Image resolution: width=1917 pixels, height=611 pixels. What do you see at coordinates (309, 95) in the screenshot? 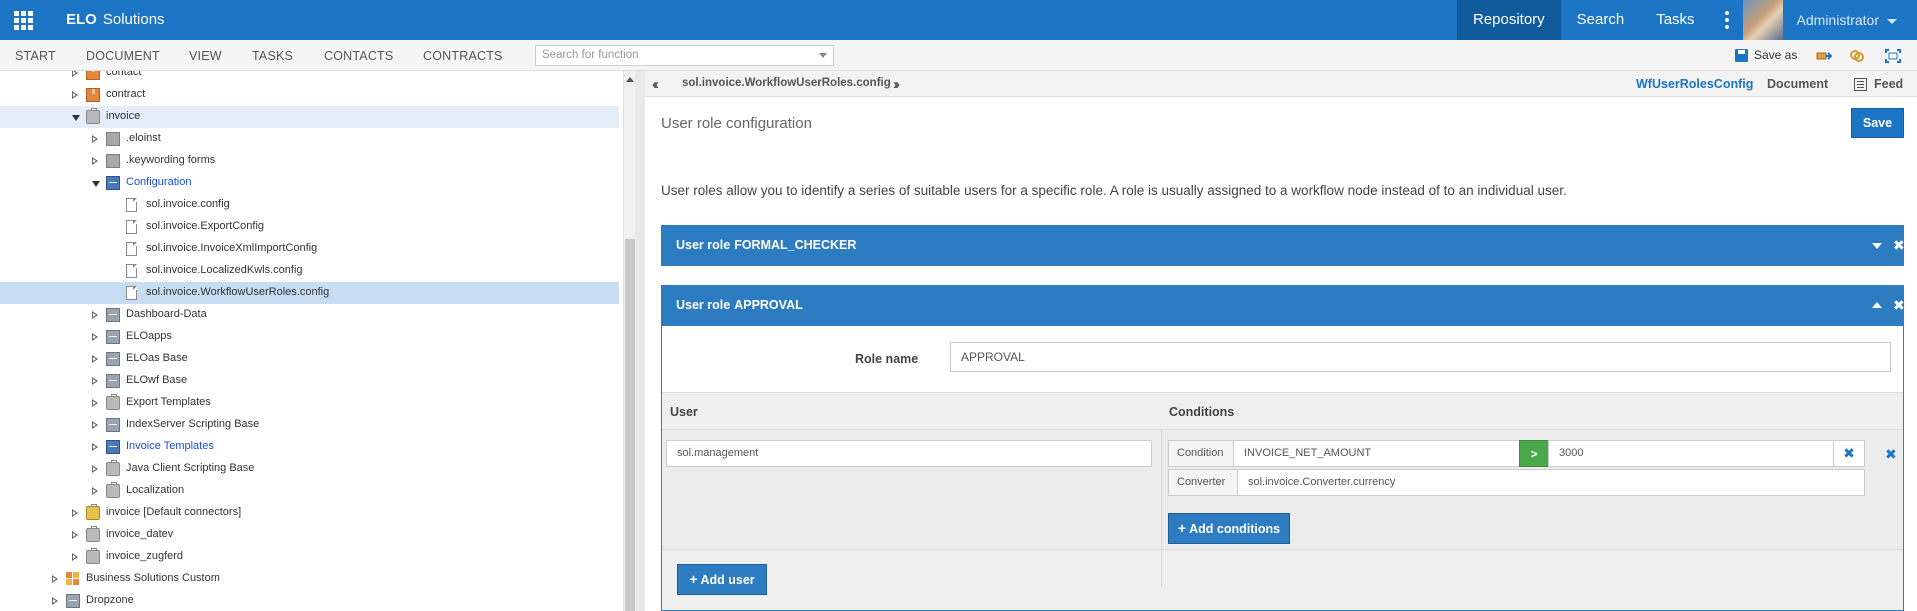
I see `tree-item: contract` at bounding box center [309, 95].